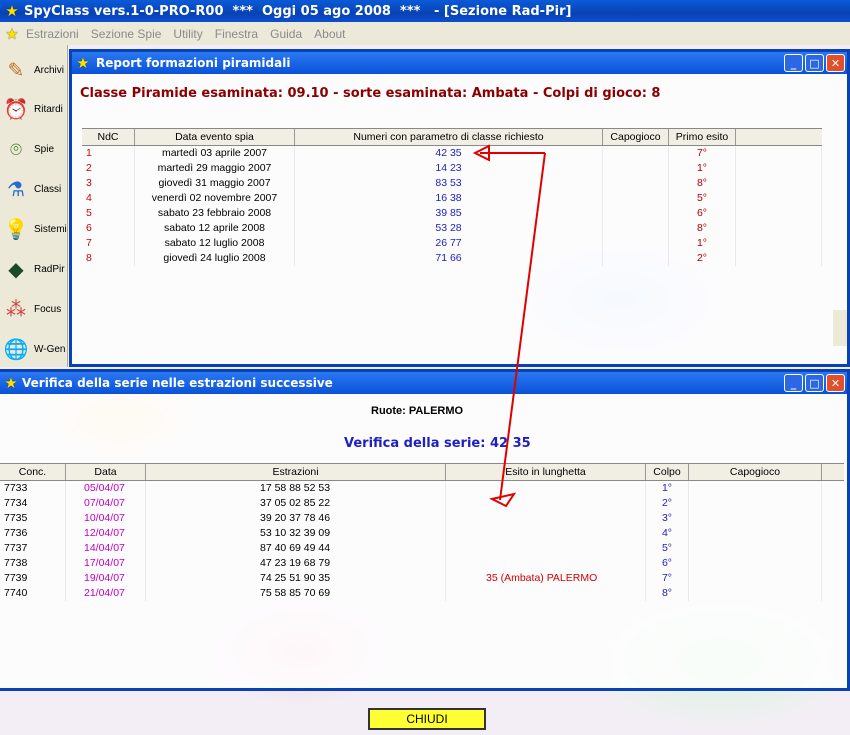 The image size is (850, 735). I want to click on chiudi-button: CHIUDI, so click(427, 719).